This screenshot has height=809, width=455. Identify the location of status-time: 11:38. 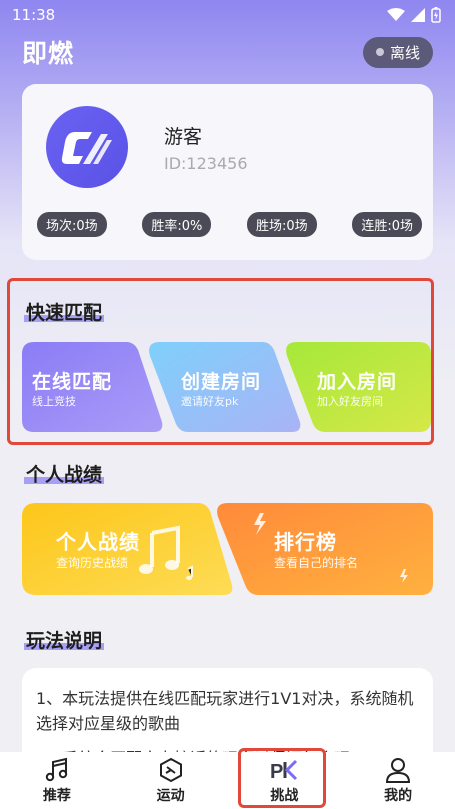
(34, 15).